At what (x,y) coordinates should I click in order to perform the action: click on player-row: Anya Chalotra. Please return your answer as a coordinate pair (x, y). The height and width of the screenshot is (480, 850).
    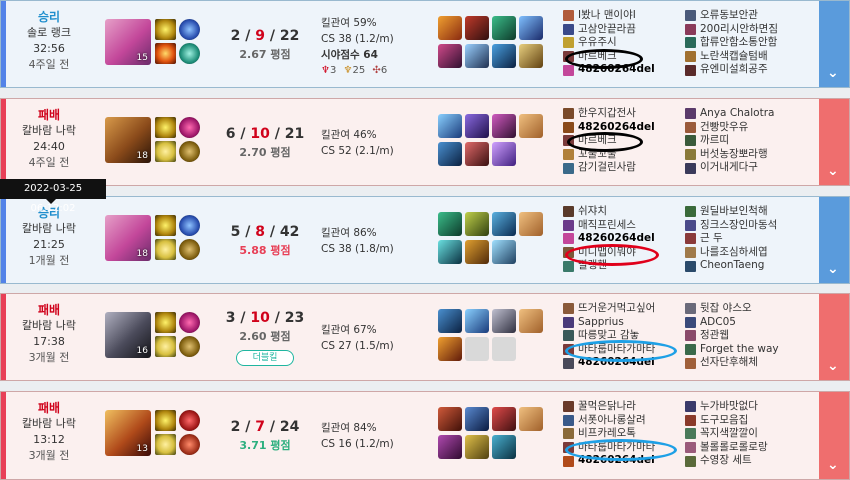
    Looking at the image, I should click on (745, 114).